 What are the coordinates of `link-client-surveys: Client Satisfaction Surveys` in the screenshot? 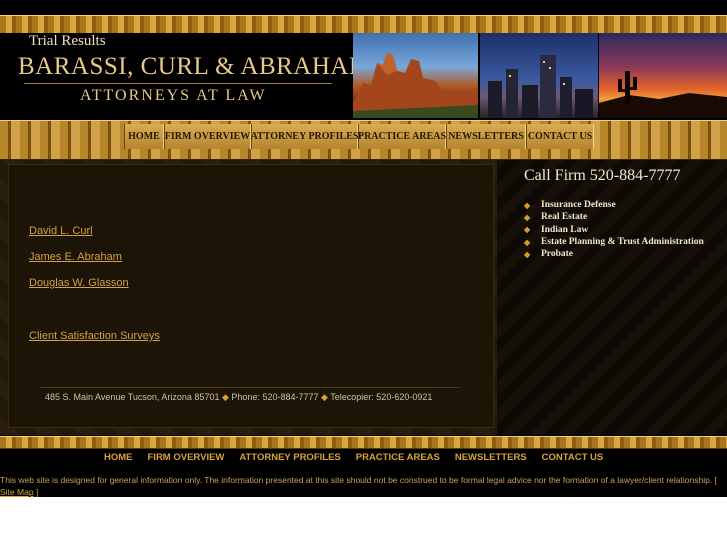 It's located at (94, 336).